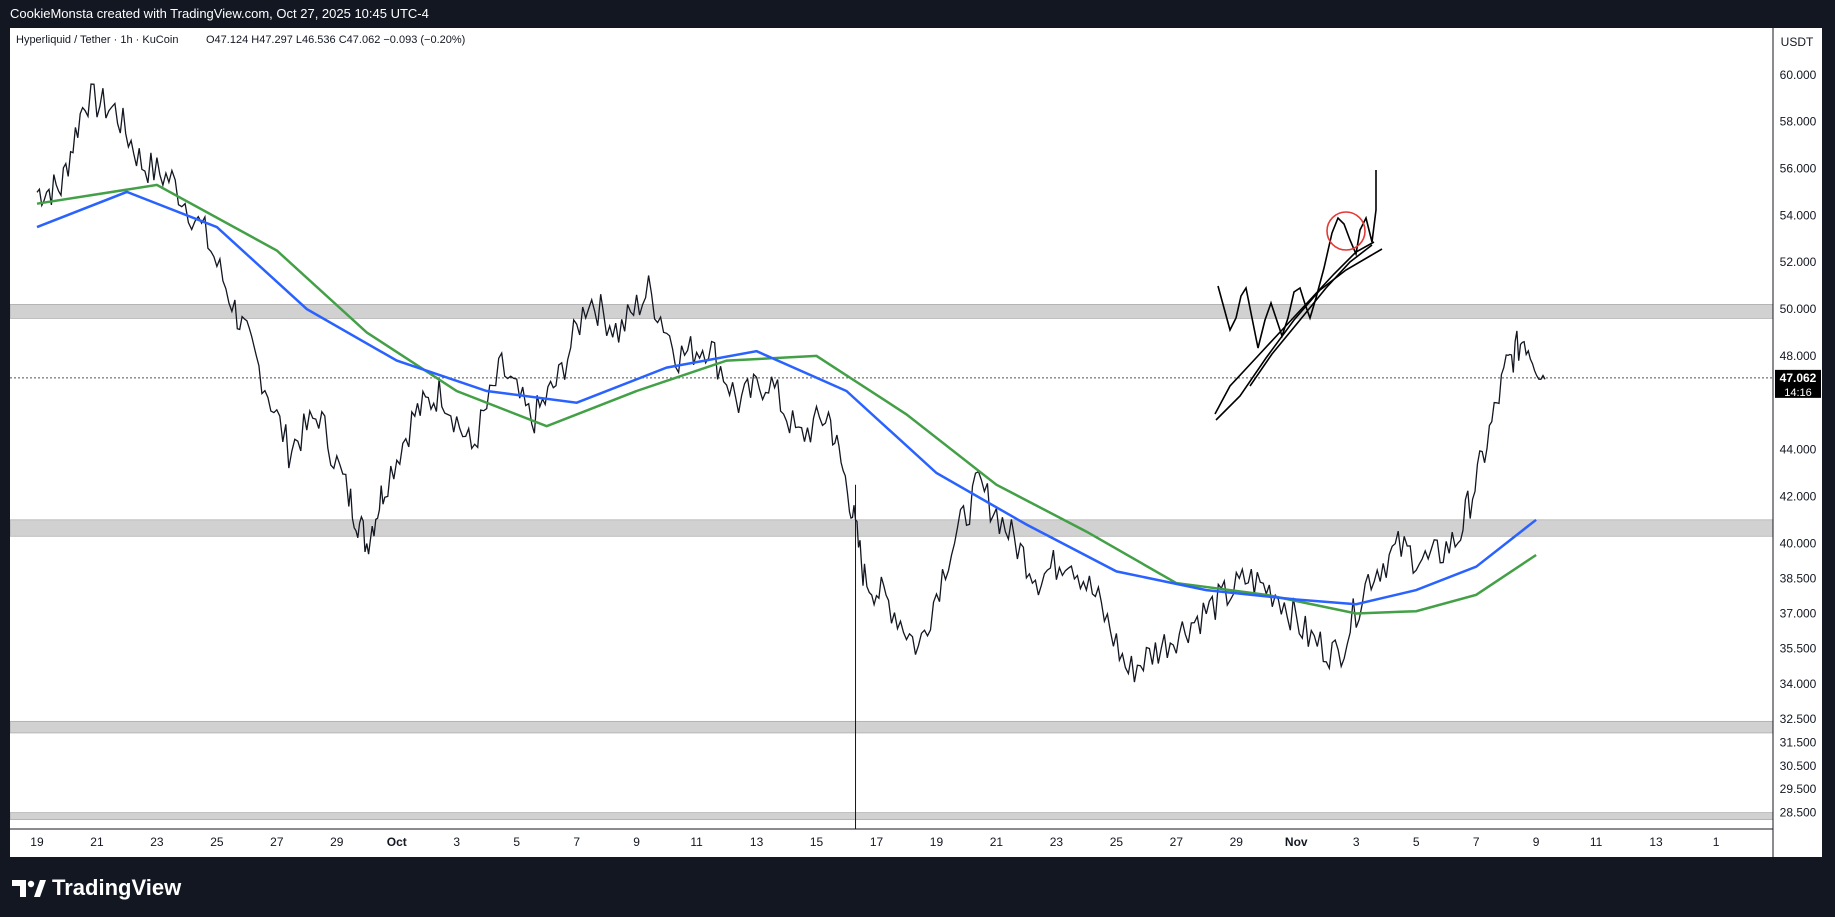 Image resolution: width=1835 pixels, height=917 pixels. Describe the element at coordinates (97, 40) in the screenshot. I see `legend-symbol: Hyperliquid / Tether · 1h · KuCoin` at that location.